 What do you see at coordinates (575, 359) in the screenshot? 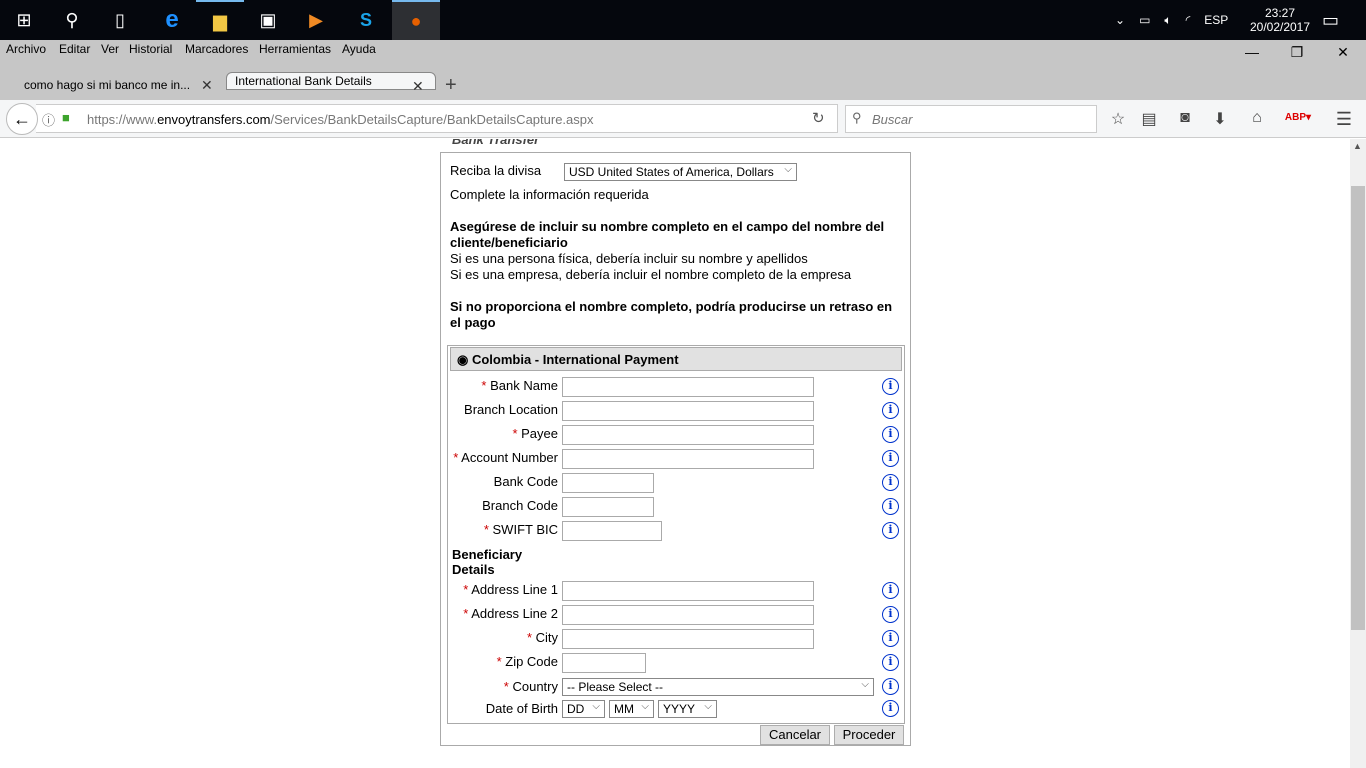
I see `payment-option-label: Colombia - International Payment` at bounding box center [575, 359].